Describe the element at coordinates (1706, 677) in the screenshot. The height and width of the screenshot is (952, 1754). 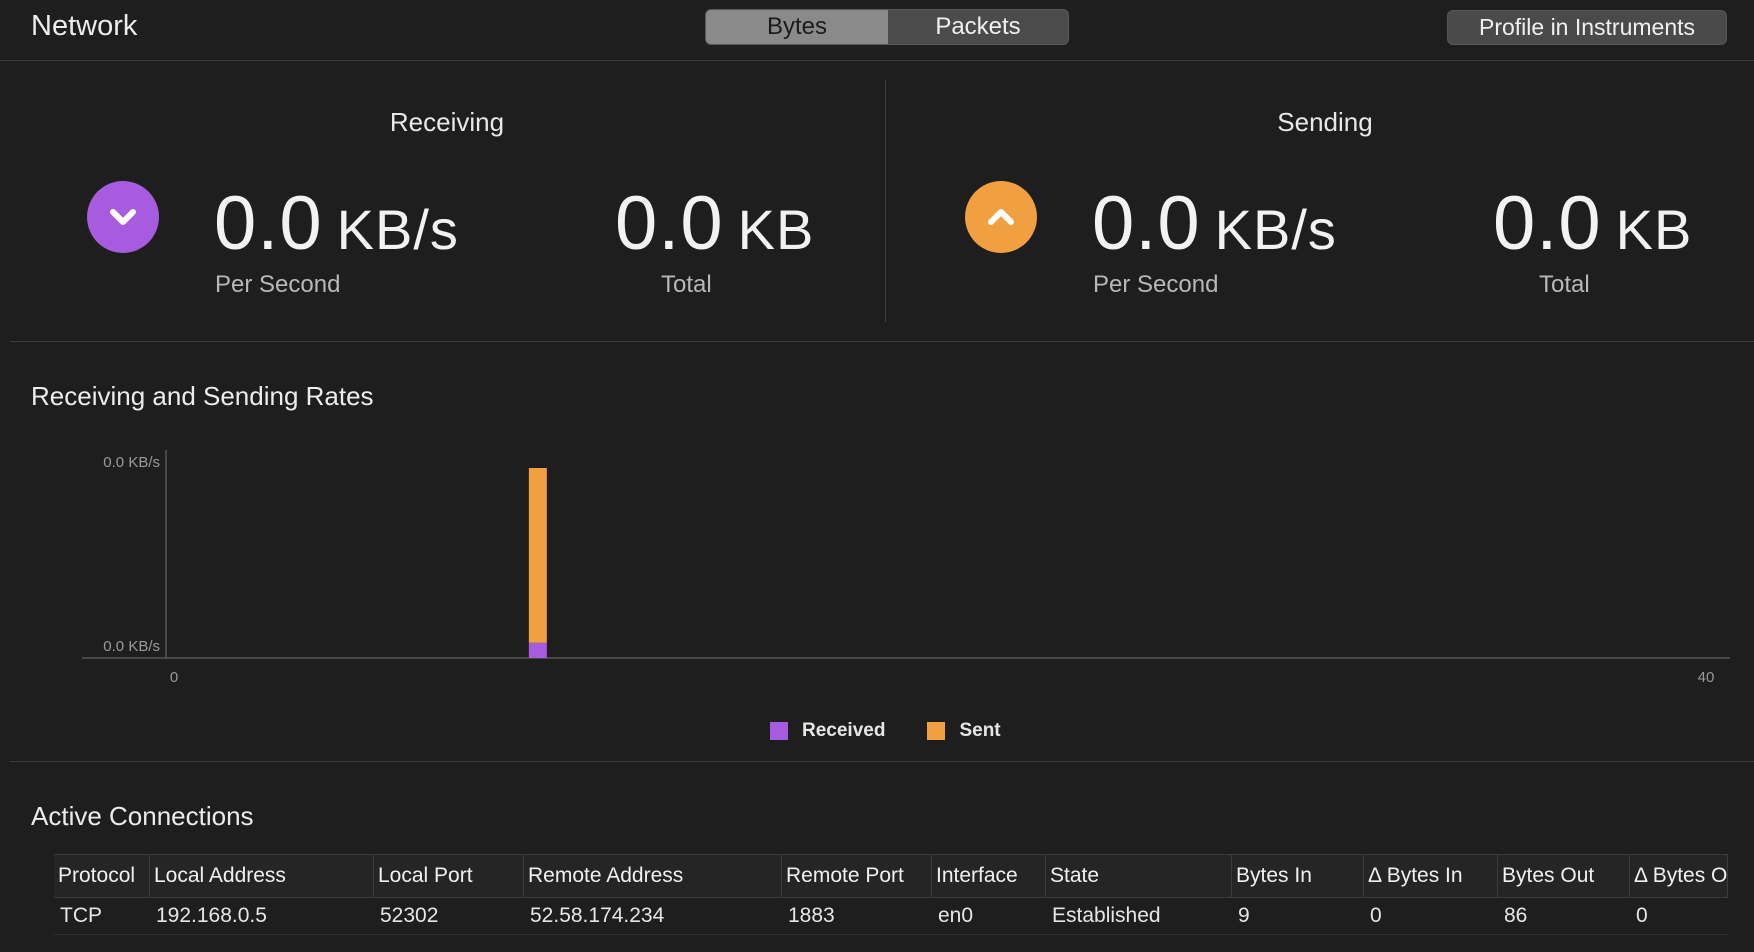
I see `x-tick-label: 40` at that location.